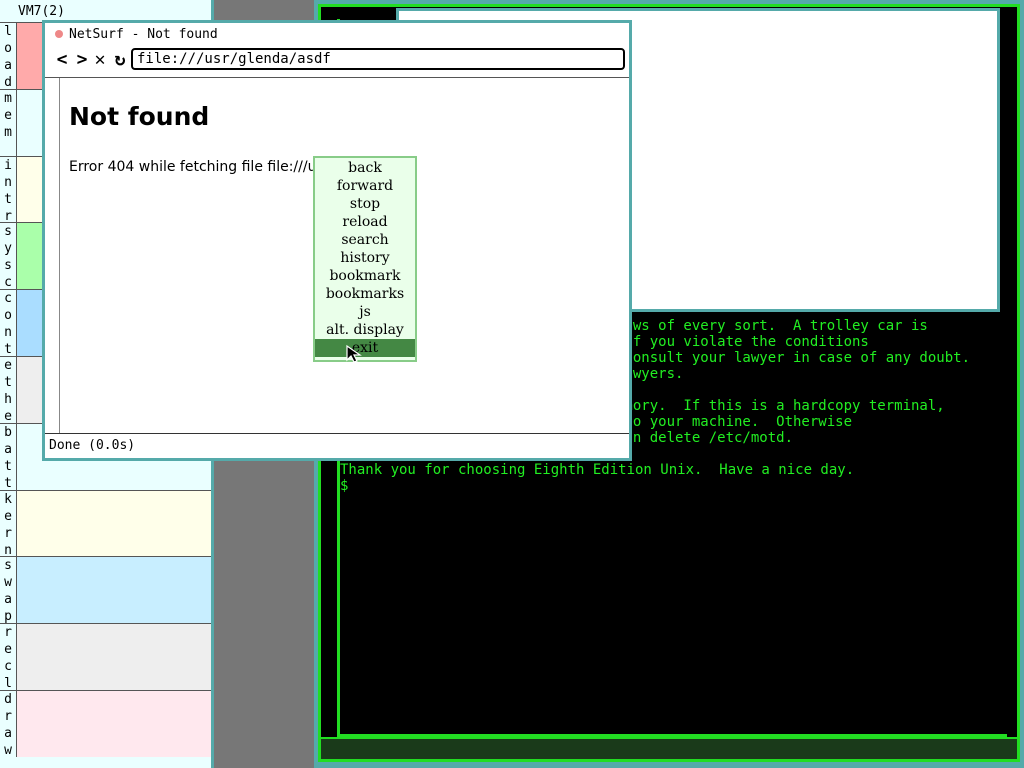 This screenshot has width=1024, height=768. I want to click on stat-label: s w a p, so click(8, 590).